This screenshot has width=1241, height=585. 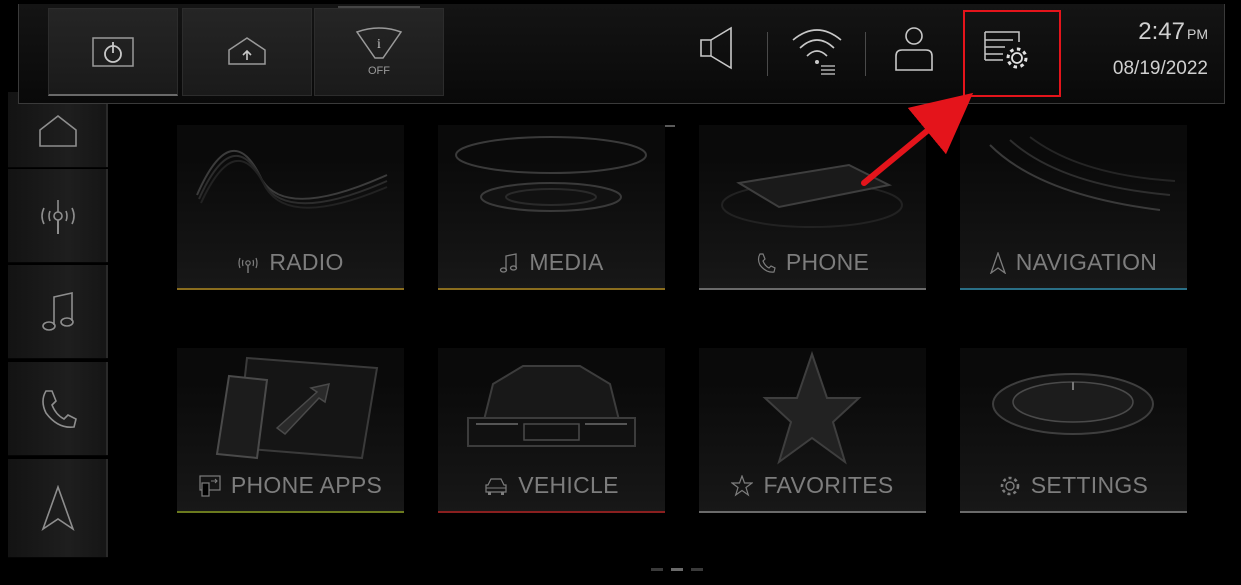 What do you see at coordinates (742, 485) in the screenshot?
I see `star-icon` at bounding box center [742, 485].